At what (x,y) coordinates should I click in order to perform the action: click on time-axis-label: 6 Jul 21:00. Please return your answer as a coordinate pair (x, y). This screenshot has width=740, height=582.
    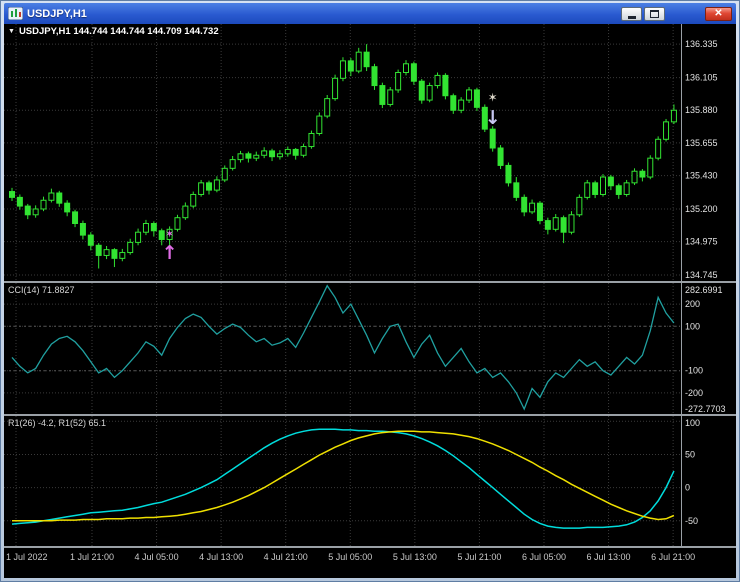
    Looking at the image, I should click on (673, 557).